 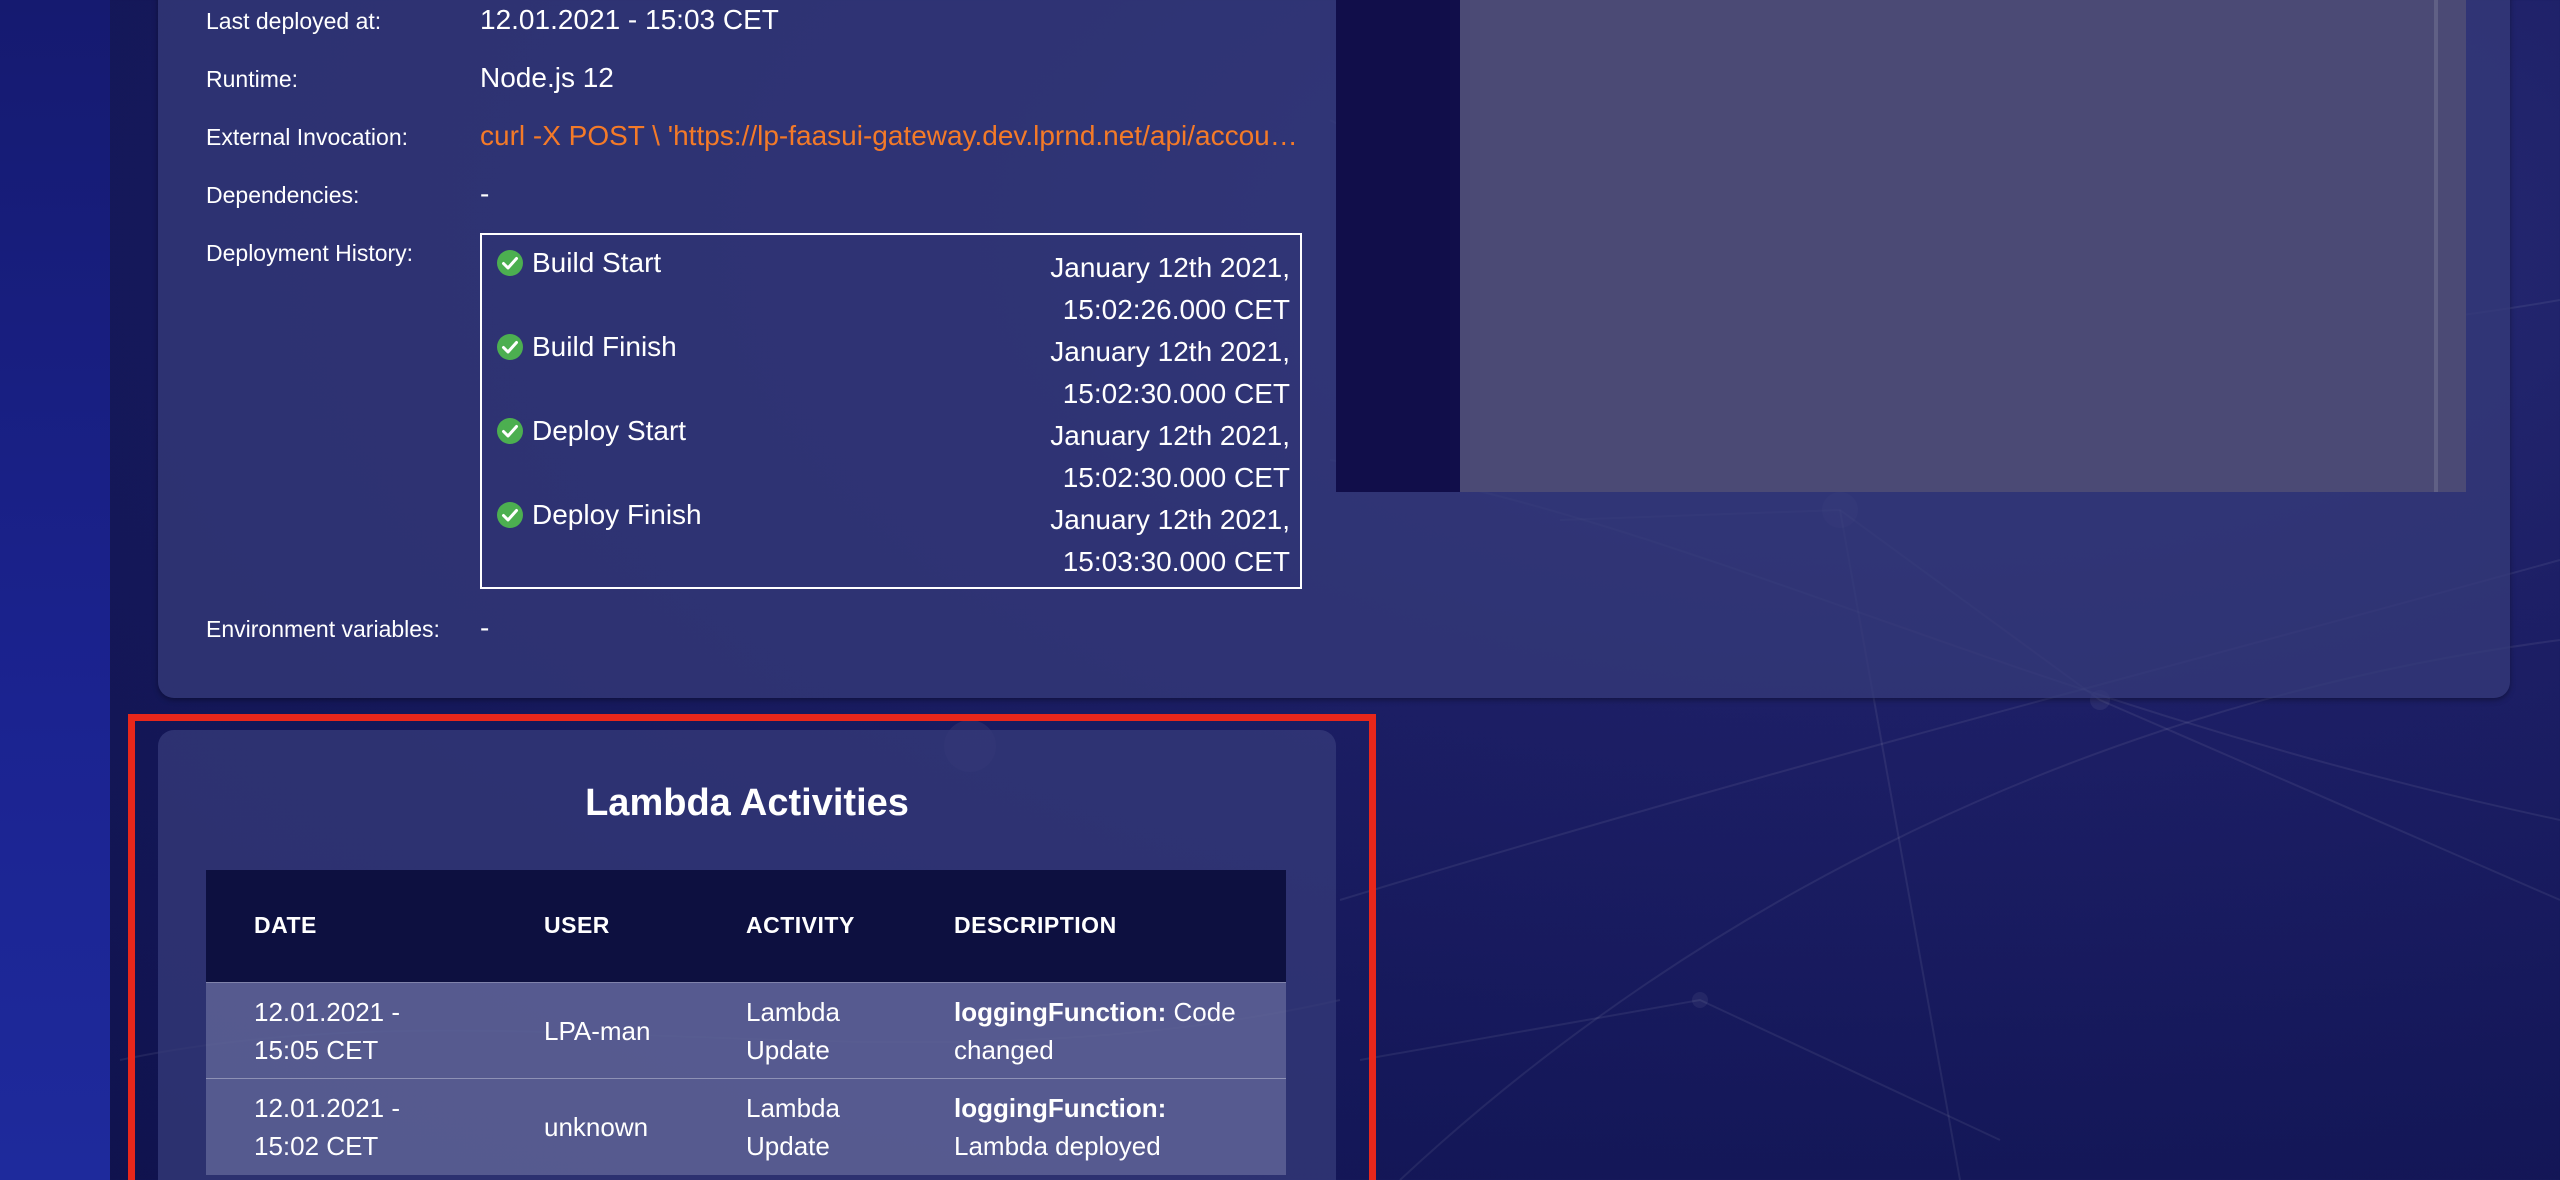 I want to click on history-step-label: Deploy Start, so click(x=609, y=430).